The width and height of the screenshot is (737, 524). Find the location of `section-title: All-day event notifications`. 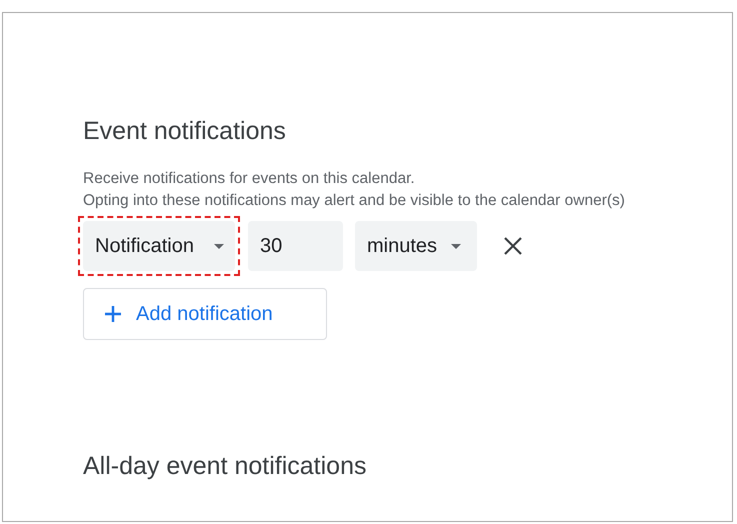

section-title: All-day event notifications is located at coordinates (225, 467).